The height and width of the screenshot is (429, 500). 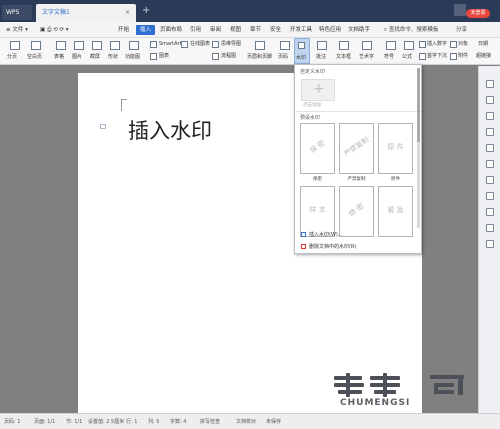 What do you see at coordinates (44, 421) in the screenshot?
I see `status-pages: 页面: 1/1` at bounding box center [44, 421].